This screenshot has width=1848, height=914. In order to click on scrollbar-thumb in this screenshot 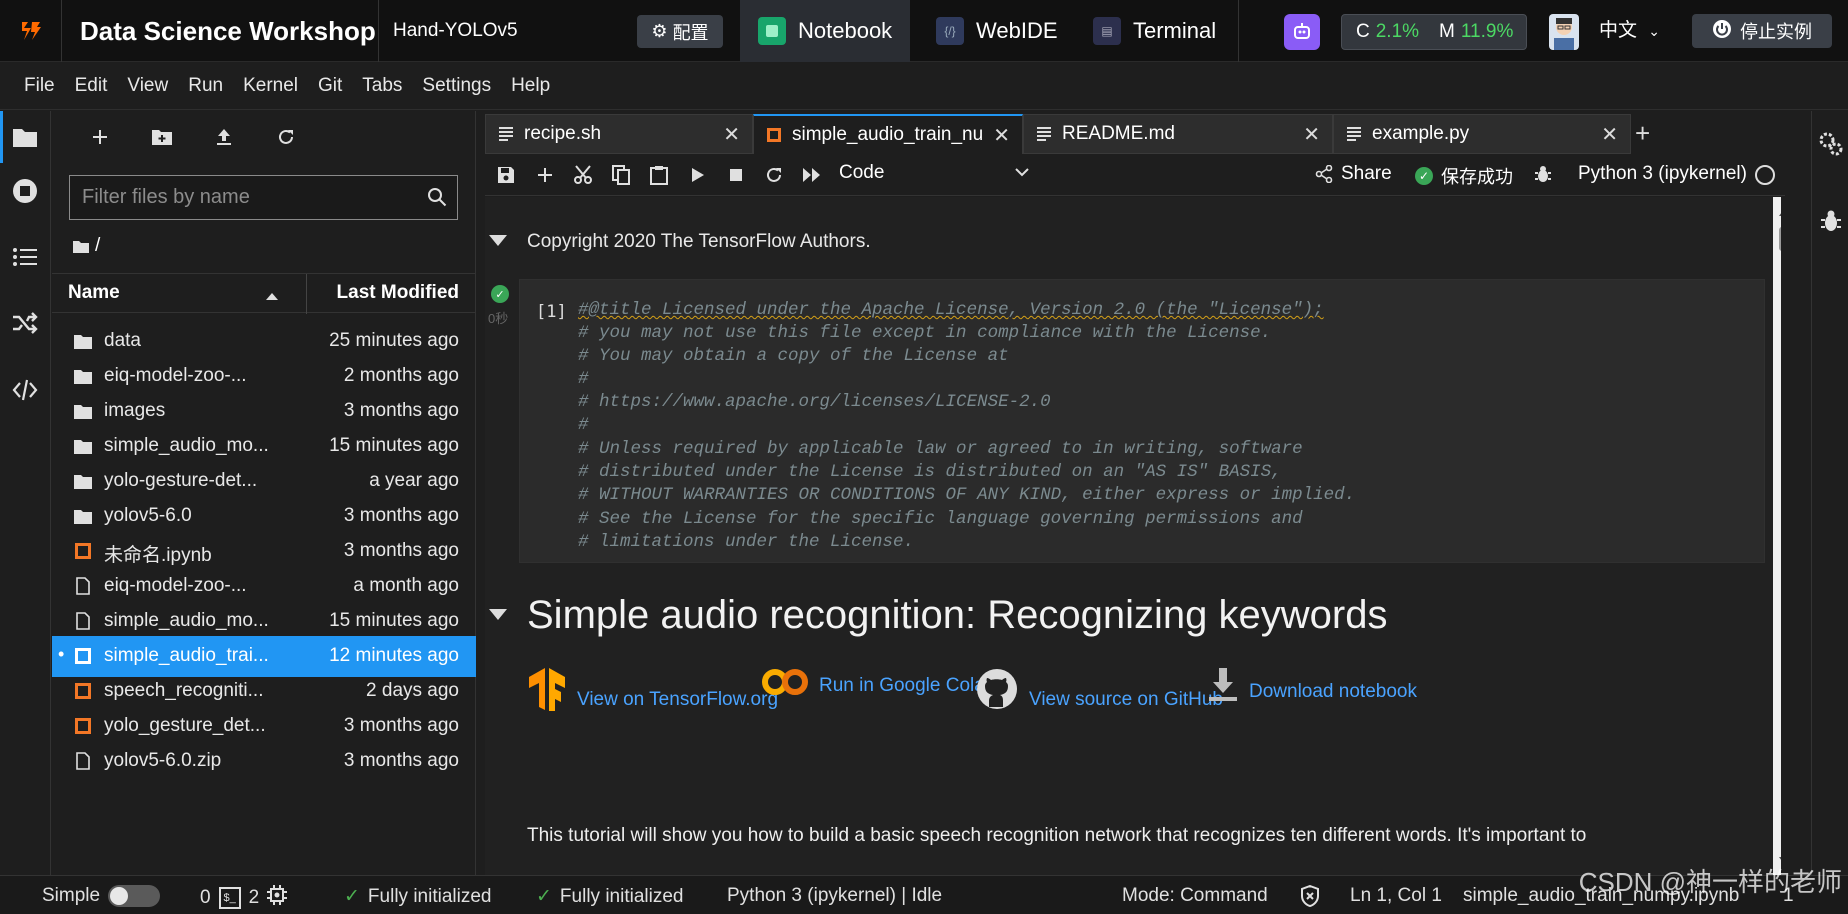, I will do `click(1780, 239)`.